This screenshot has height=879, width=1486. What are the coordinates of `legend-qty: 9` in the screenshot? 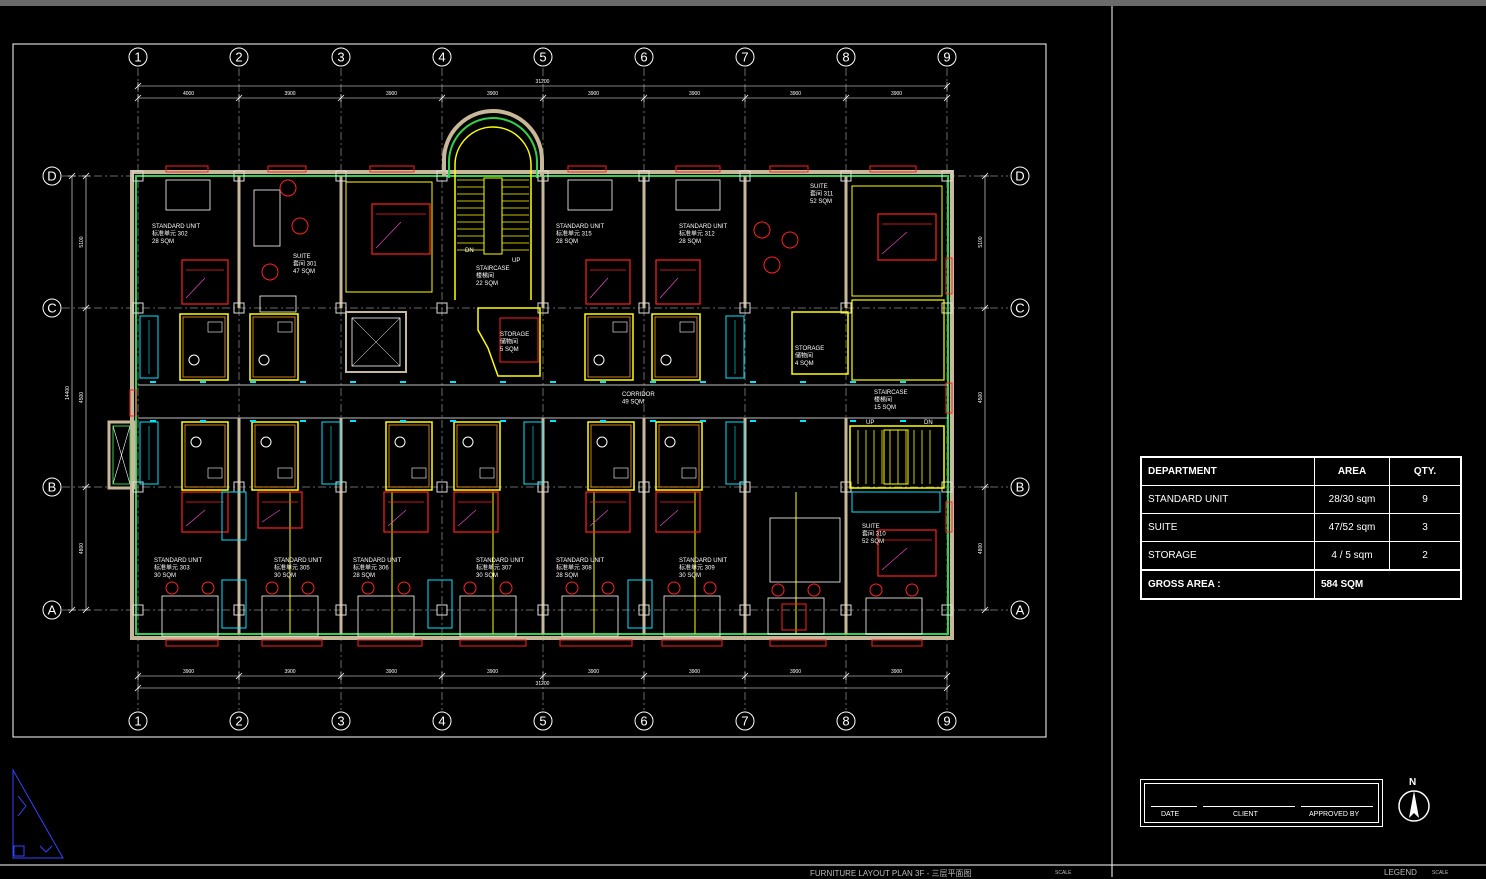 It's located at (1425, 499).